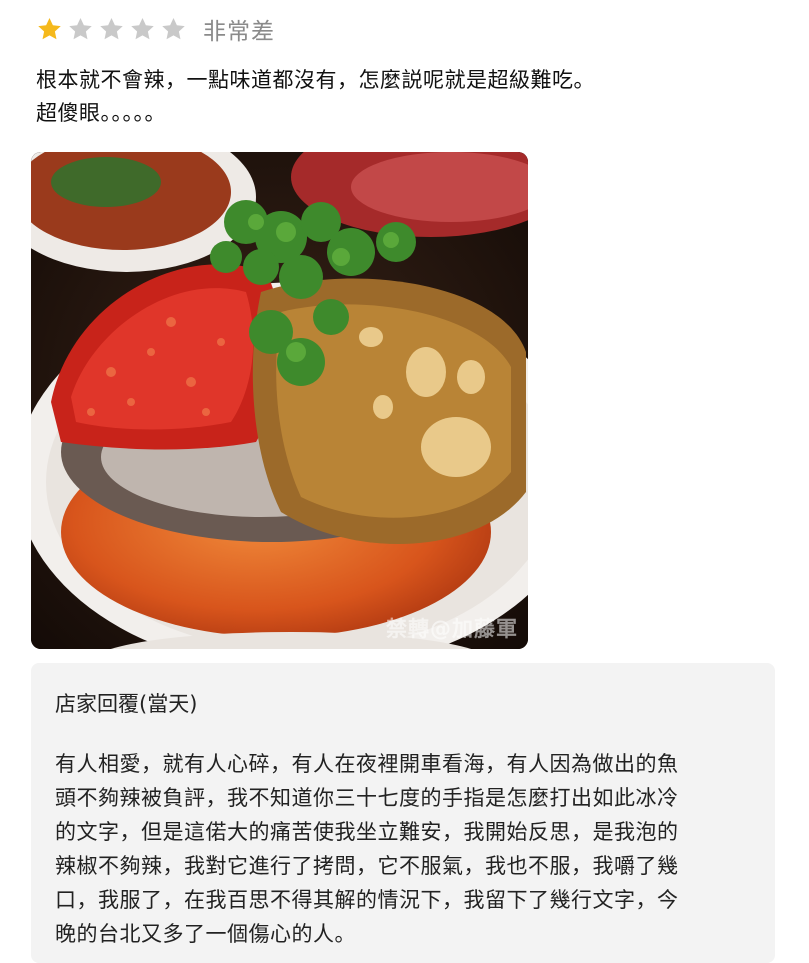  I want to click on rating-row: 非常差, so click(155, 29).